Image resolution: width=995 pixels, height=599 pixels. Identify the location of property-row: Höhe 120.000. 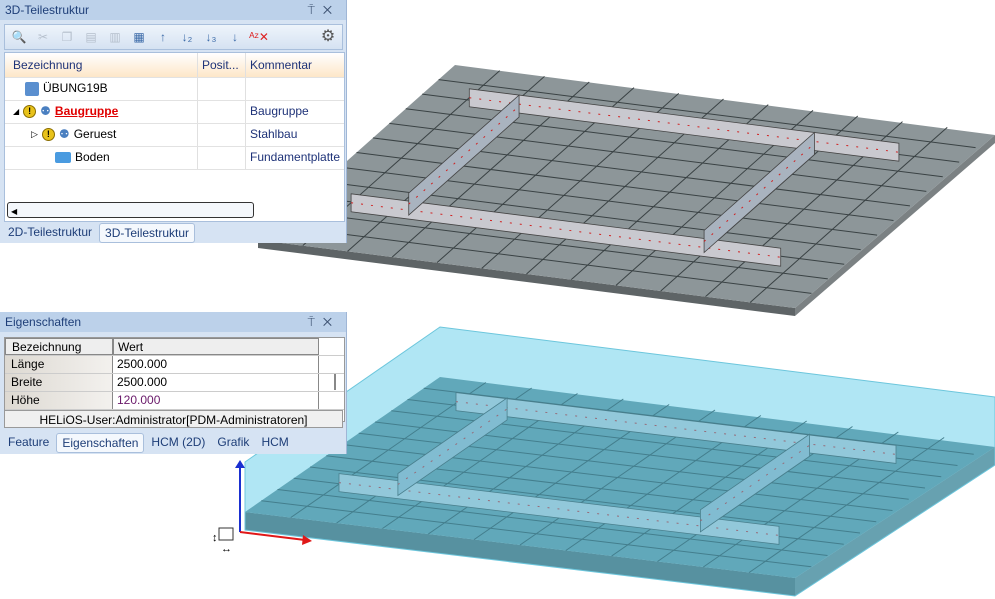
(174, 401).